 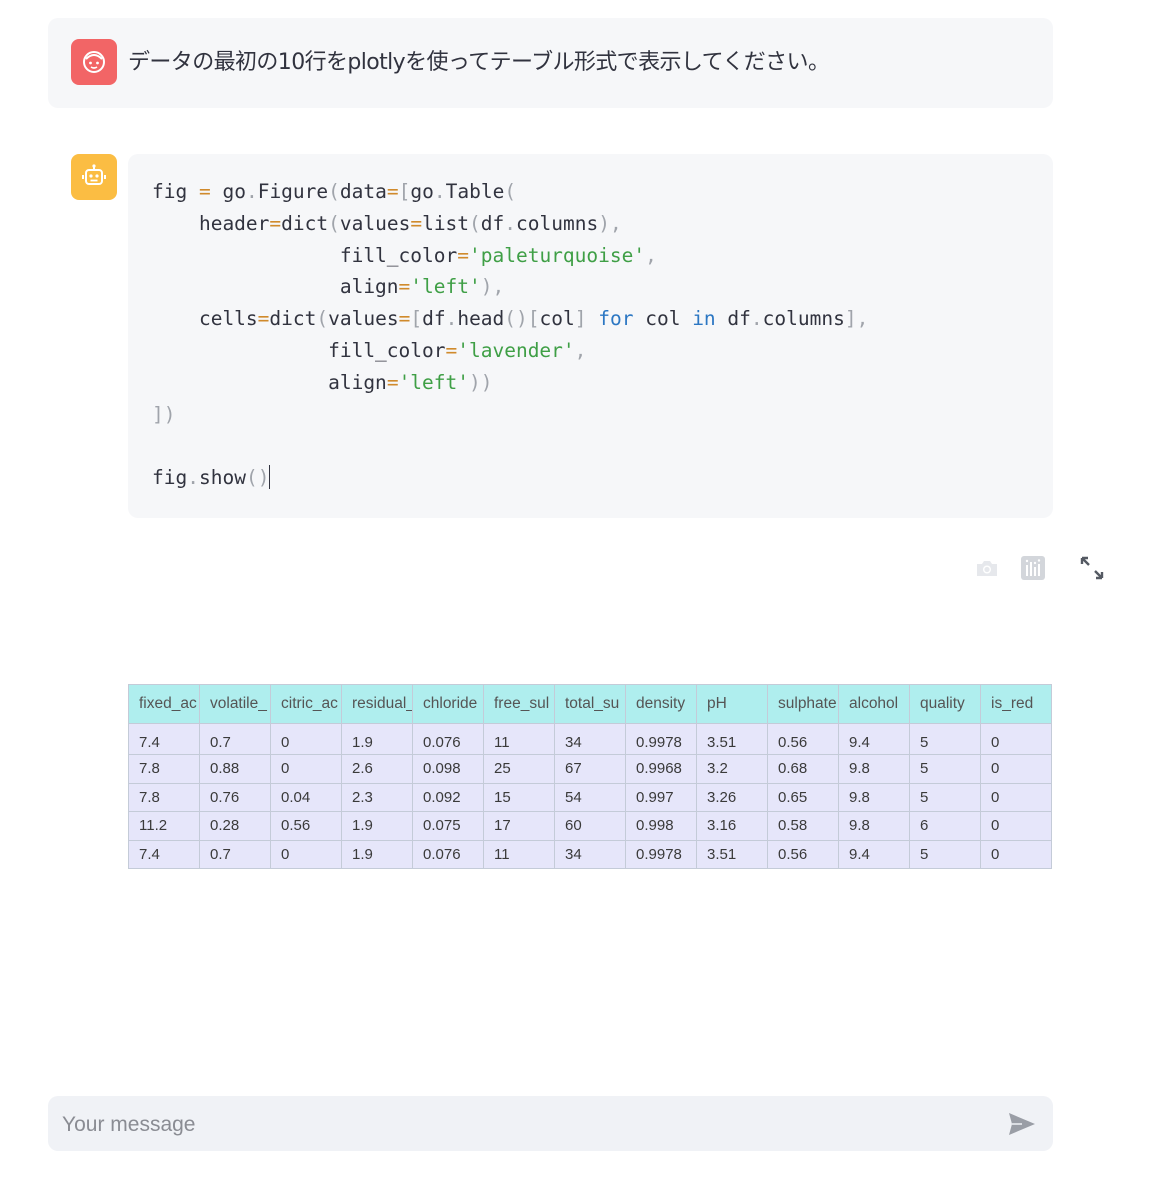 I want to click on table-header-cell: density, so click(x=661, y=704).